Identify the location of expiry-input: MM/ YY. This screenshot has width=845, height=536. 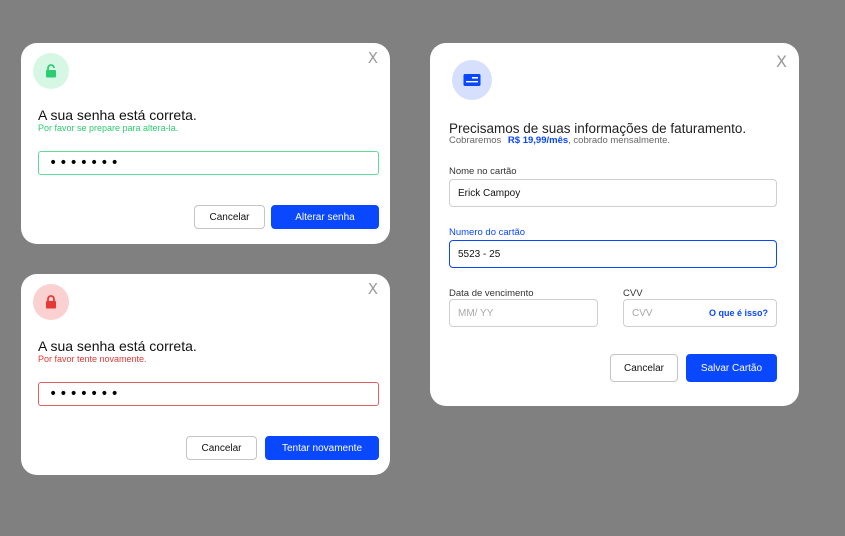
(523, 313).